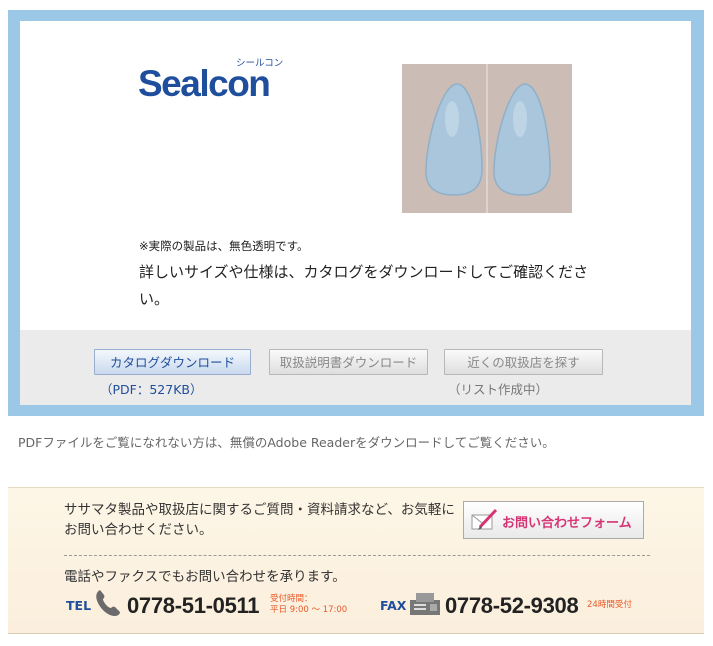 This screenshot has height=646, width=713. What do you see at coordinates (348, 362) in the screenshot?
I see `manual-download-button: 取扱説明書ダウンロード` at bounding box center [348, 362].